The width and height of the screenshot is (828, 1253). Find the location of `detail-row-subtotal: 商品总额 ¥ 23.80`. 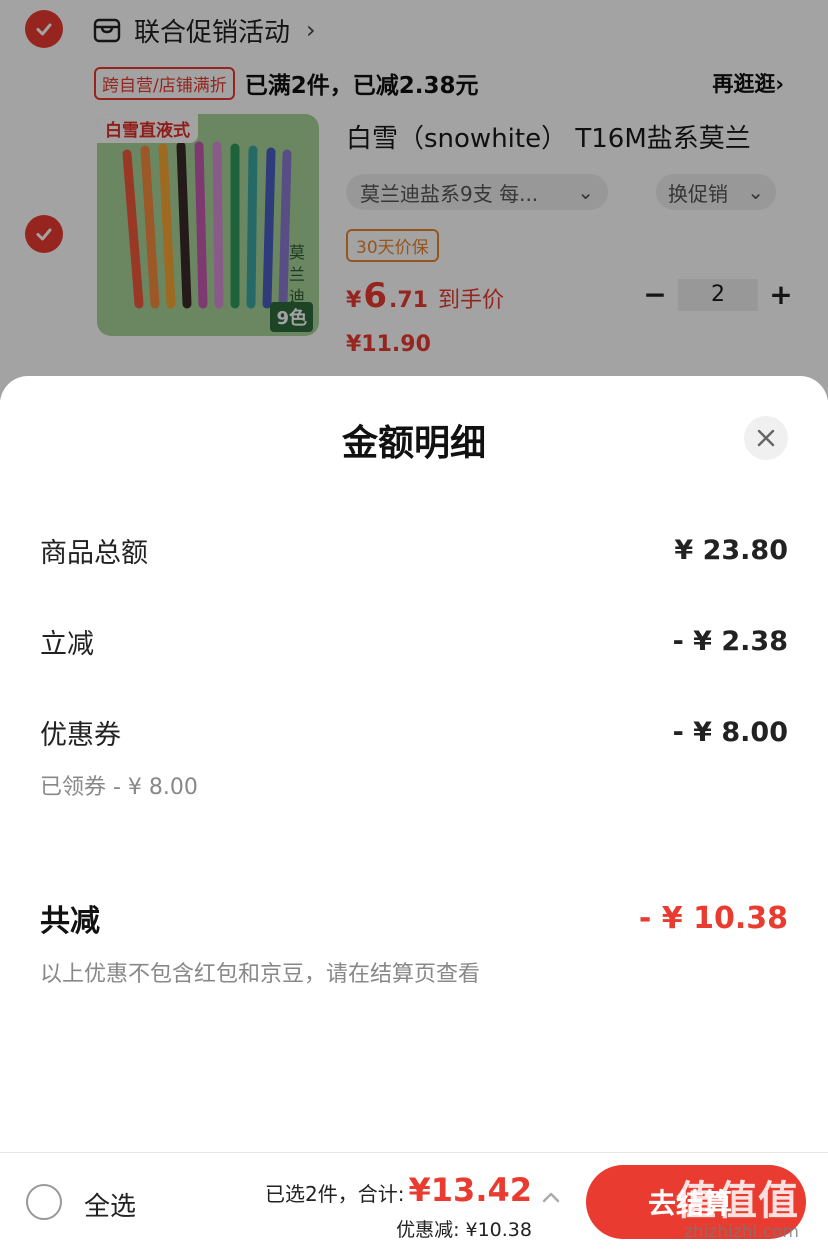

detail-row-subtotal: 商品总额 ¥ 23.80 is located at coordinates (414, 550).